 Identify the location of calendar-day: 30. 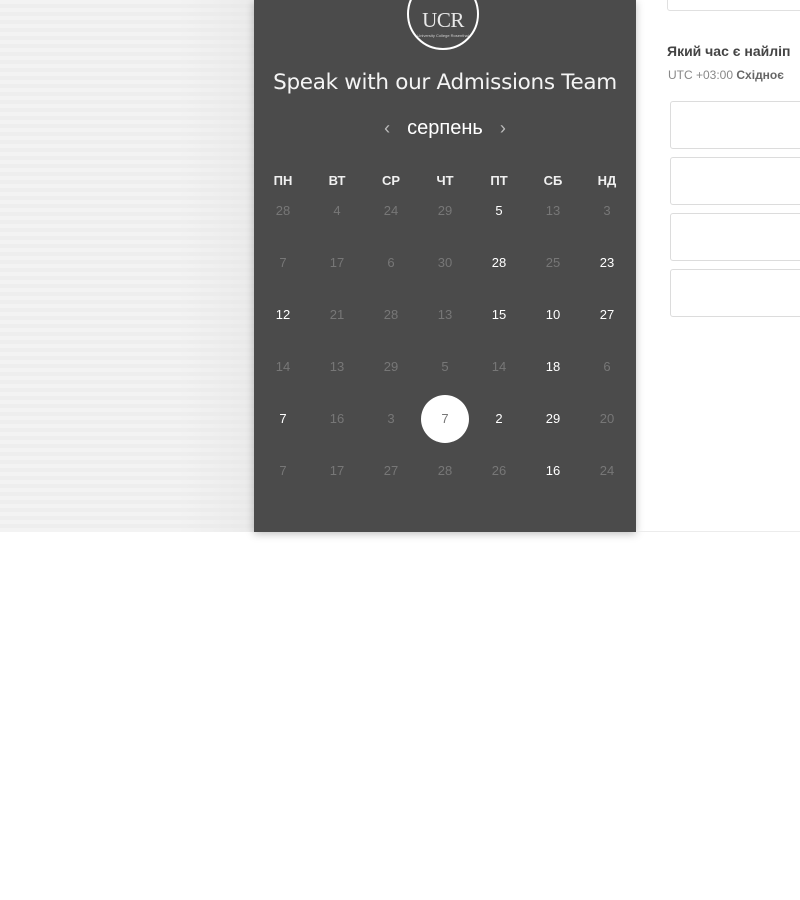
(445, 269).